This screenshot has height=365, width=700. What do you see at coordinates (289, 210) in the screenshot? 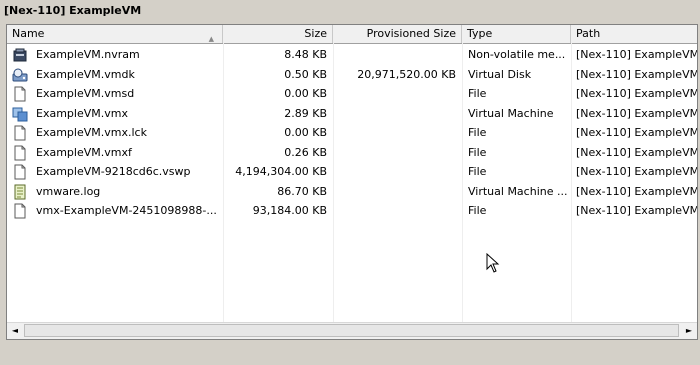
I see `file-size: 93,184.00 KB` at bounding box center [289, 210].